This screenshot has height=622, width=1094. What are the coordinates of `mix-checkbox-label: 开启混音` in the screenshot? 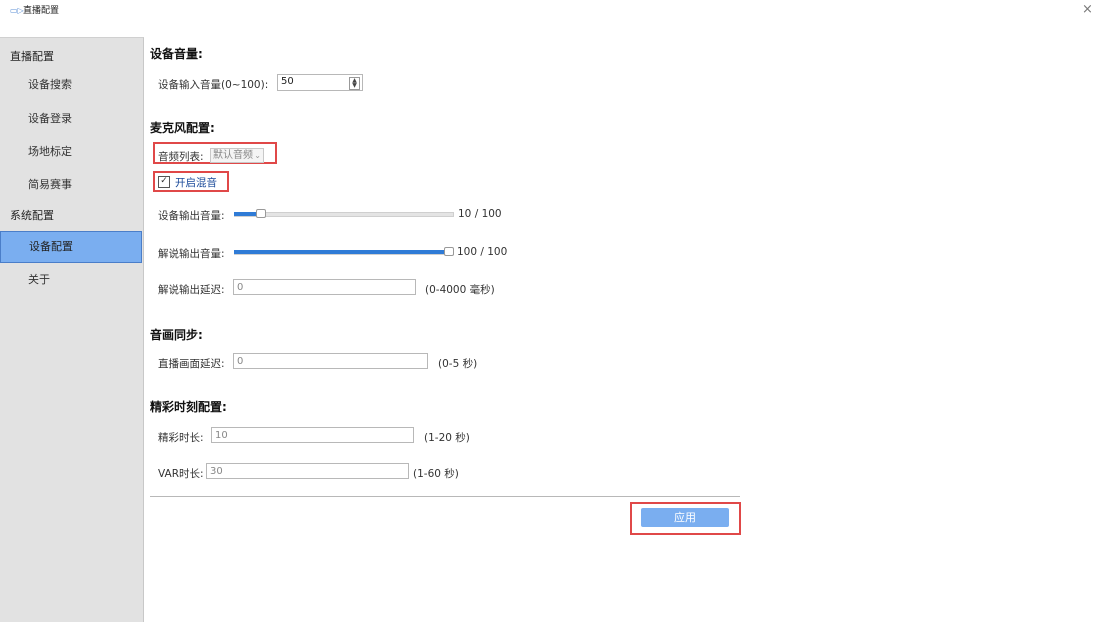 It's located at (196, 182).